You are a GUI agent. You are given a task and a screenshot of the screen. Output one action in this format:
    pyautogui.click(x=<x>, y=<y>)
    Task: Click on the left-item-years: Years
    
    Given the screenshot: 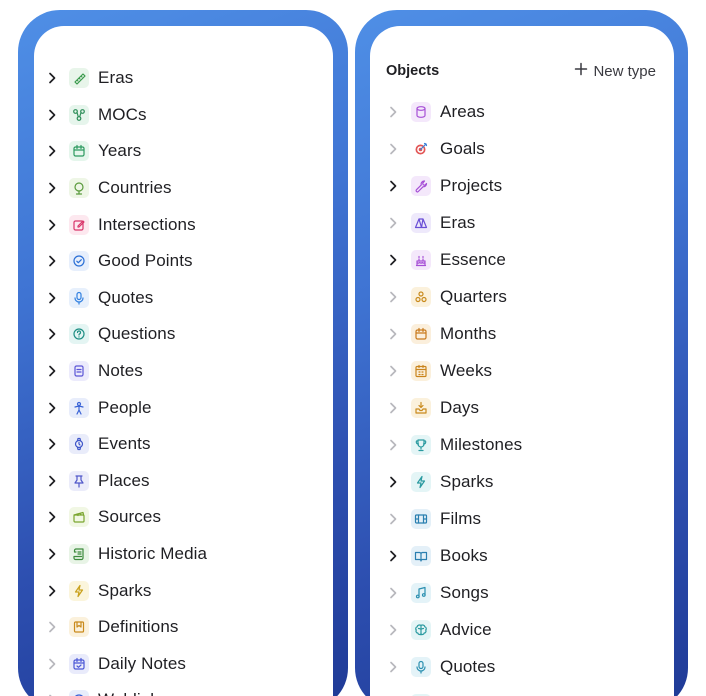 What is the action you would take?
    pyautogui.click(x=183, y=151)
    